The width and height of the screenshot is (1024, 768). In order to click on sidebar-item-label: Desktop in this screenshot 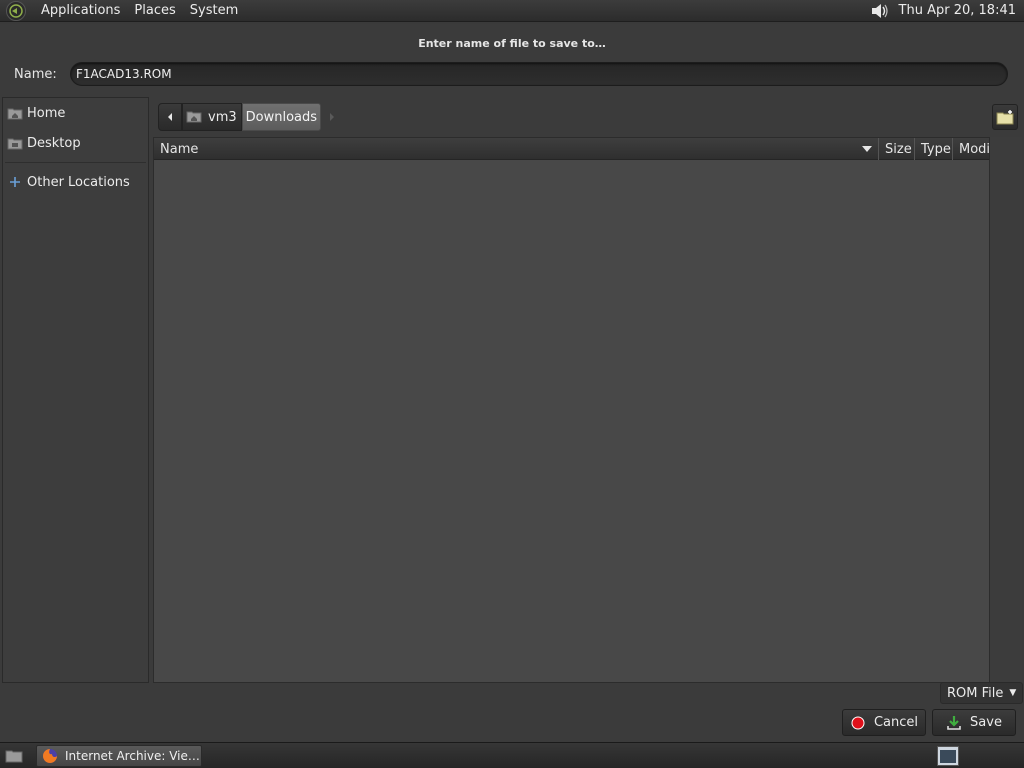, I will do `click(54, 143)`.